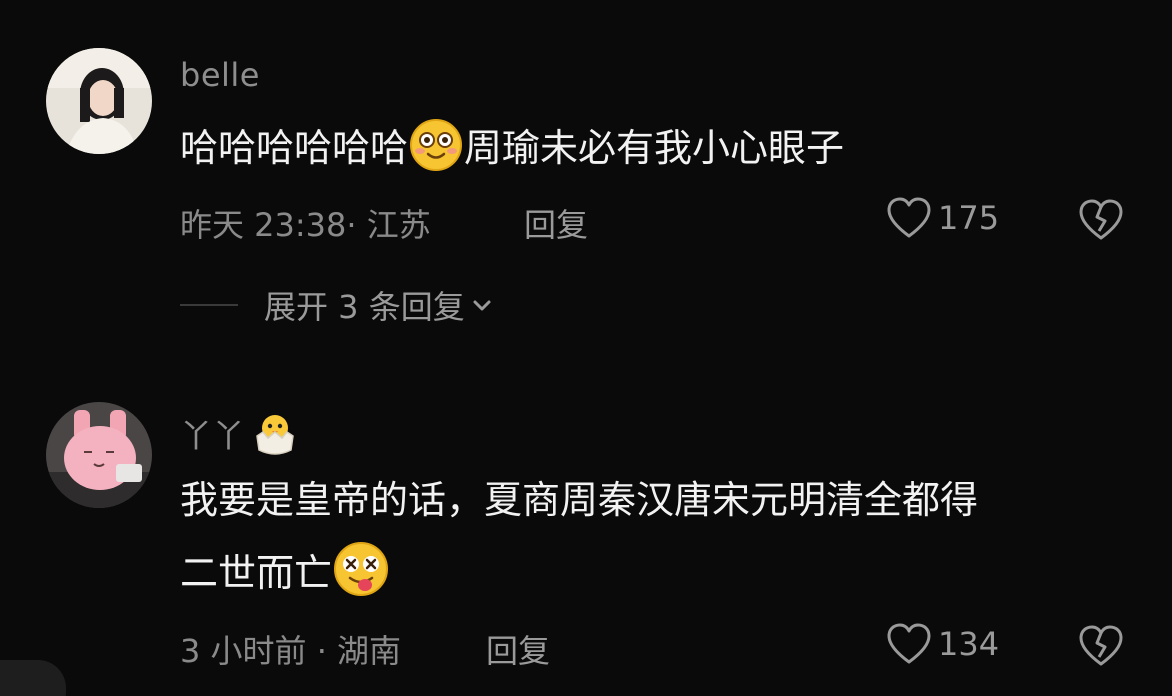 The width and height of the screenshot is (1172, 696). Describe the element at coordinates (305, 225) in the screenshot. I see `comment-meta: 昨天 23:38· 江苏` at that location.